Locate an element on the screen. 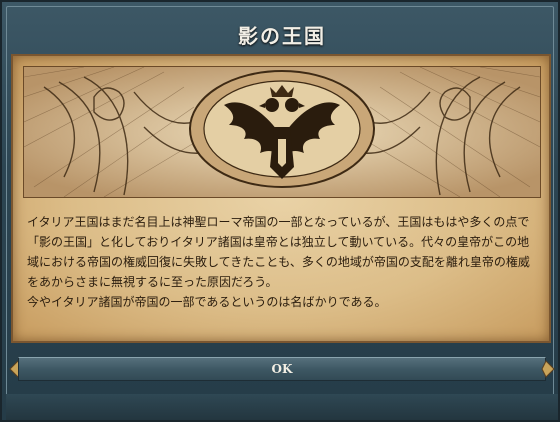  ok-button: OK is located at coordinates (282, 369).